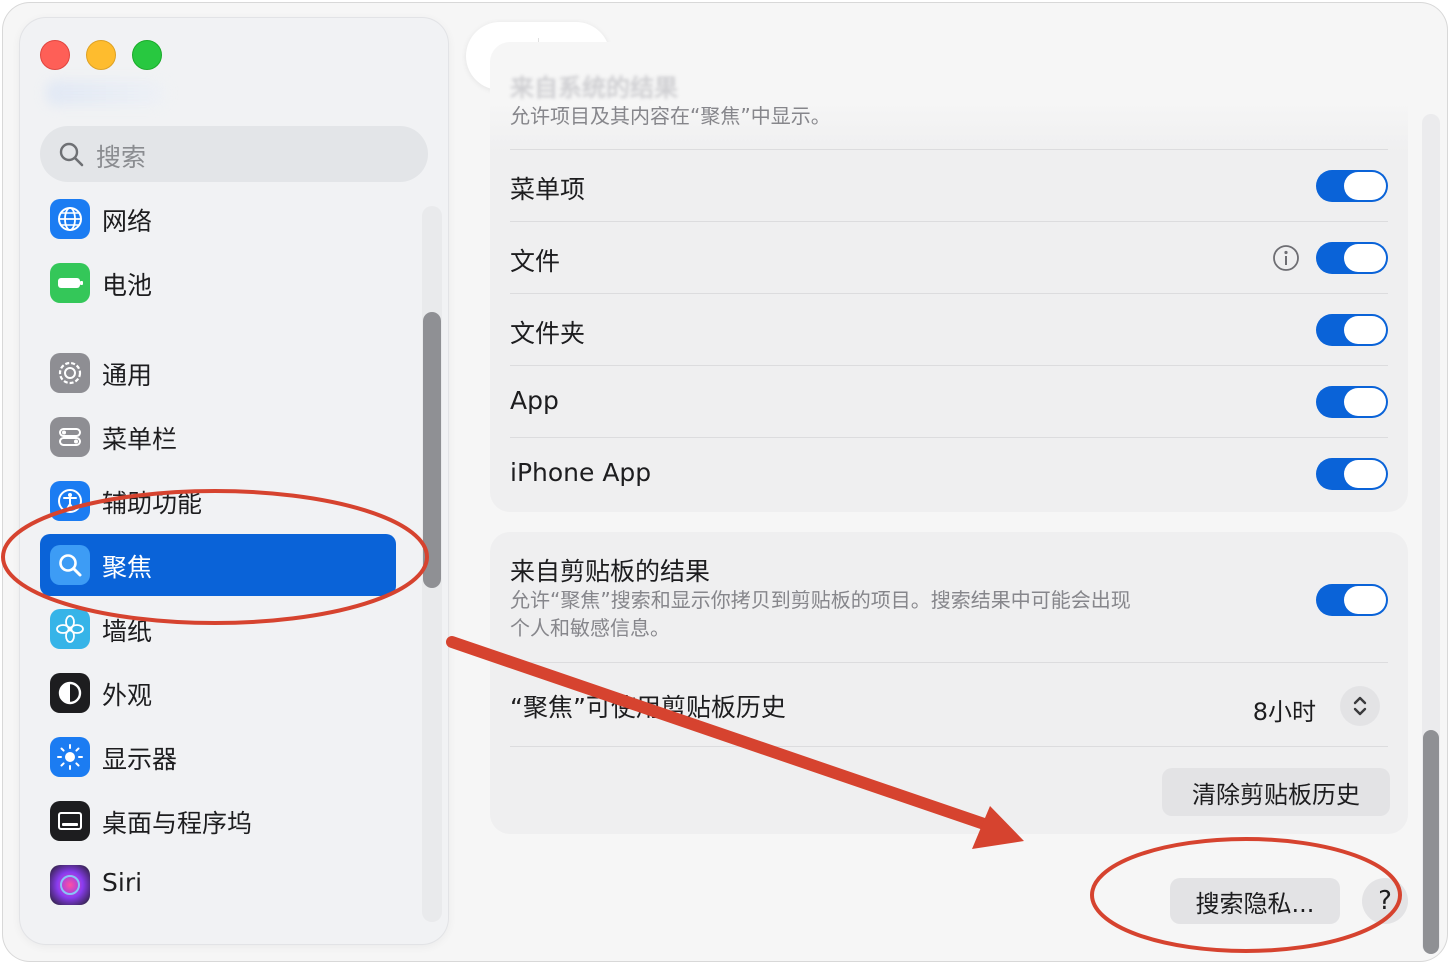  What do you see at coordinates (70, 501) in the screenshot?
I see `accessibility-icon` at bounding box center [70, 501].